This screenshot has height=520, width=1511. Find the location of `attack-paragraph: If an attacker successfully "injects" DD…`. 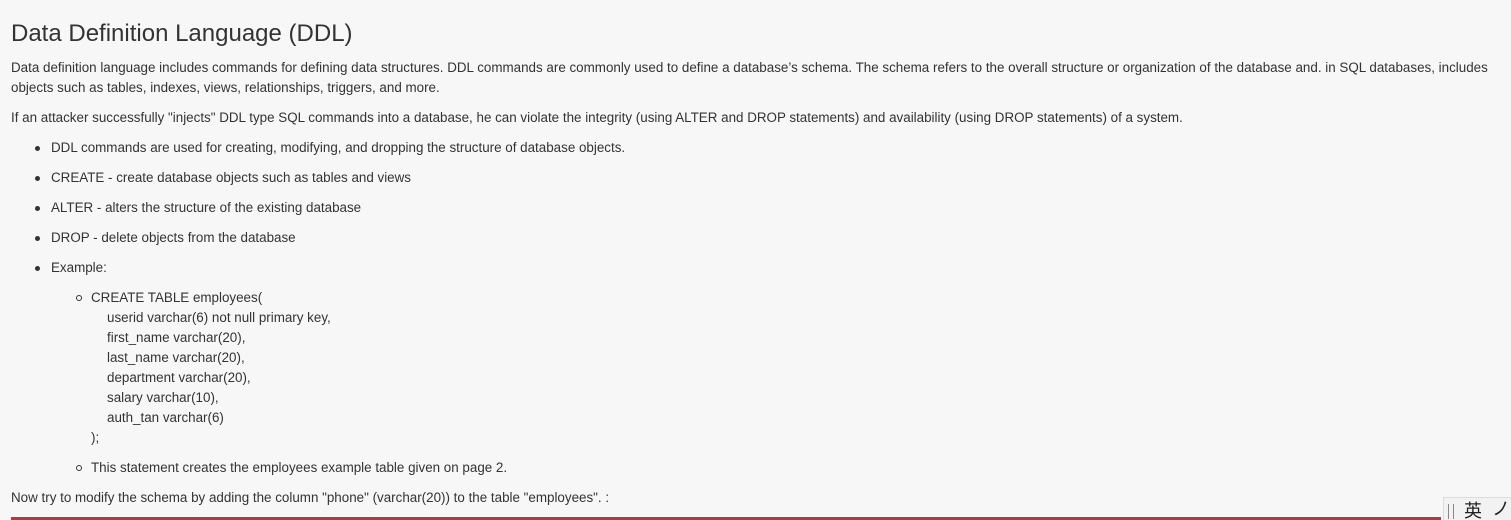

attack-paragraph: If an attacker successfully "injects" DD… is located at coordinates (597, 117).